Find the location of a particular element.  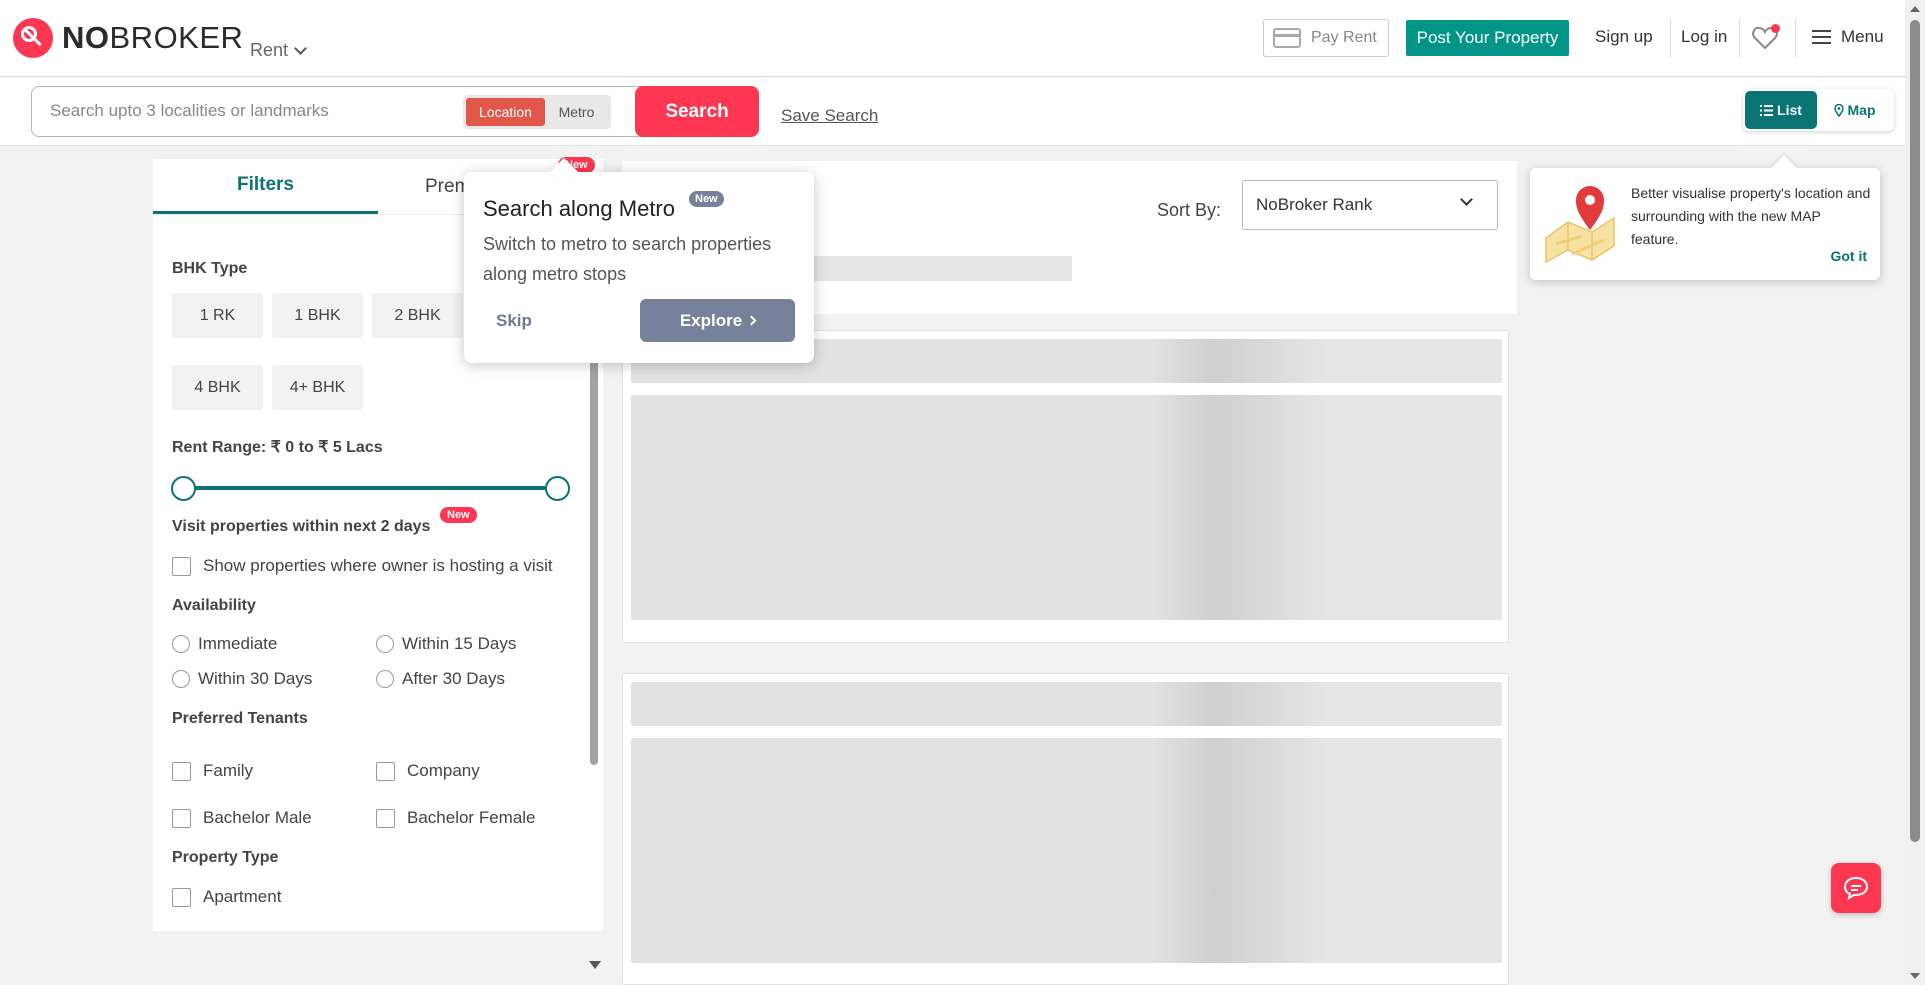

locality-search-input is located at coordinates (250, 111).